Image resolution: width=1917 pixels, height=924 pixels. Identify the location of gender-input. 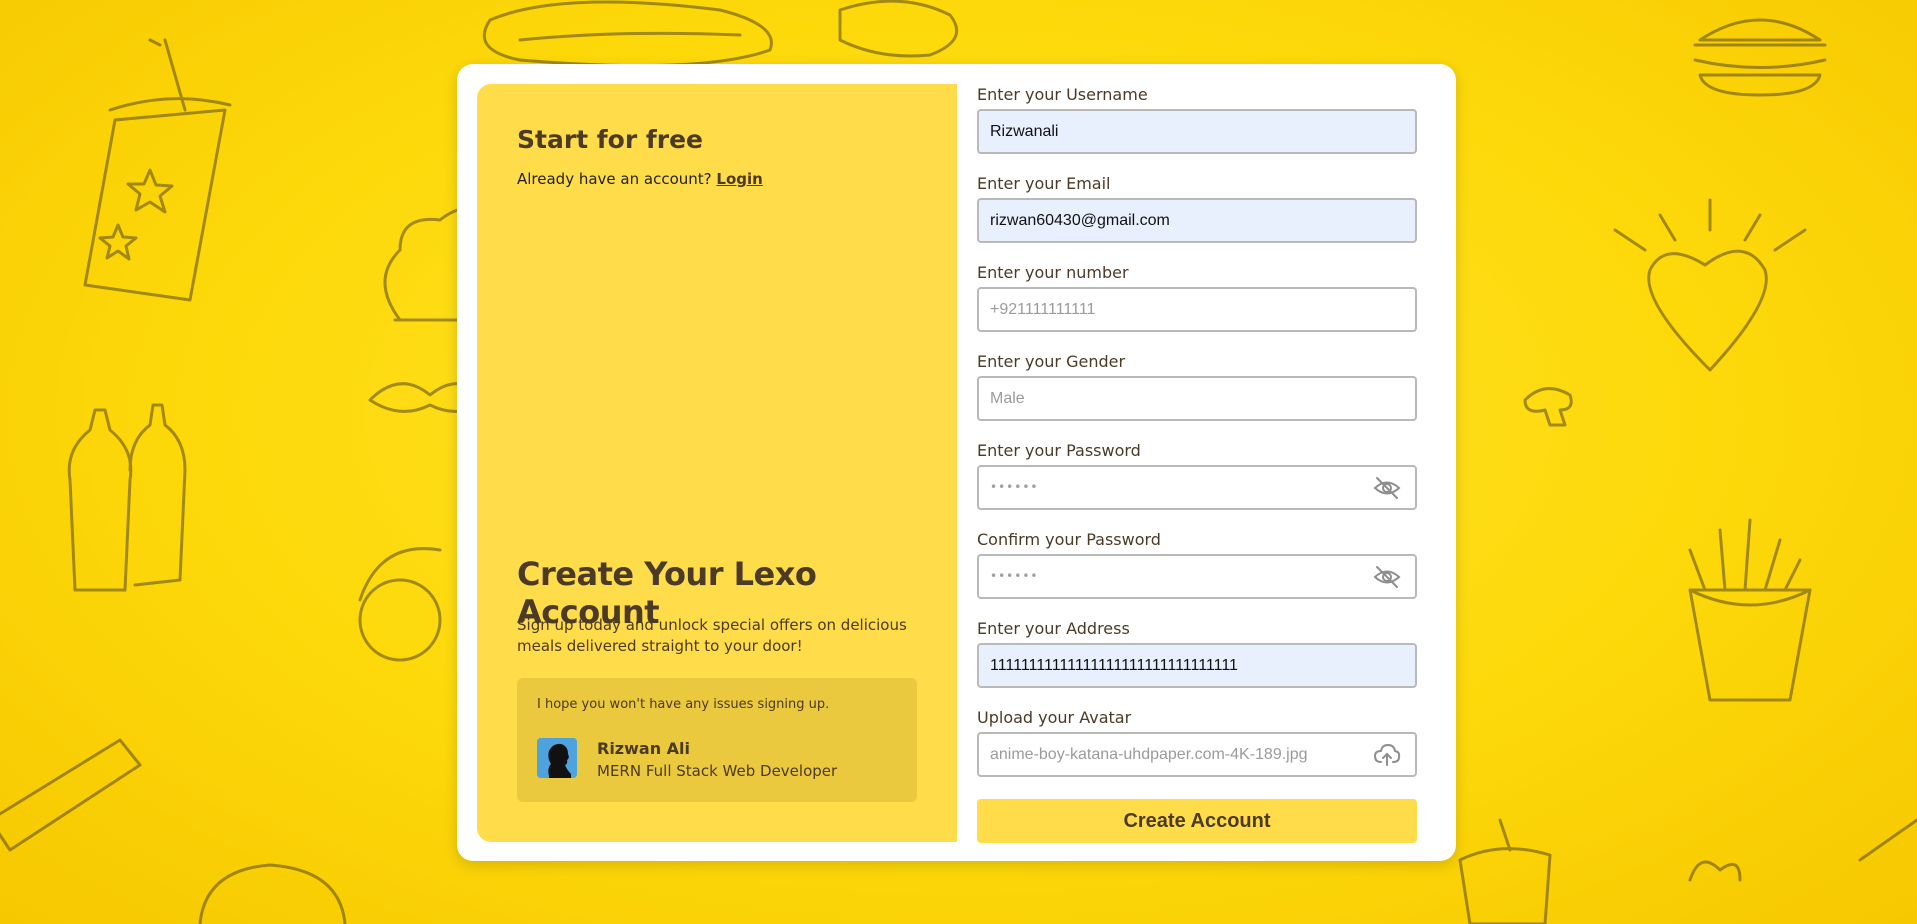
(1197, 398).